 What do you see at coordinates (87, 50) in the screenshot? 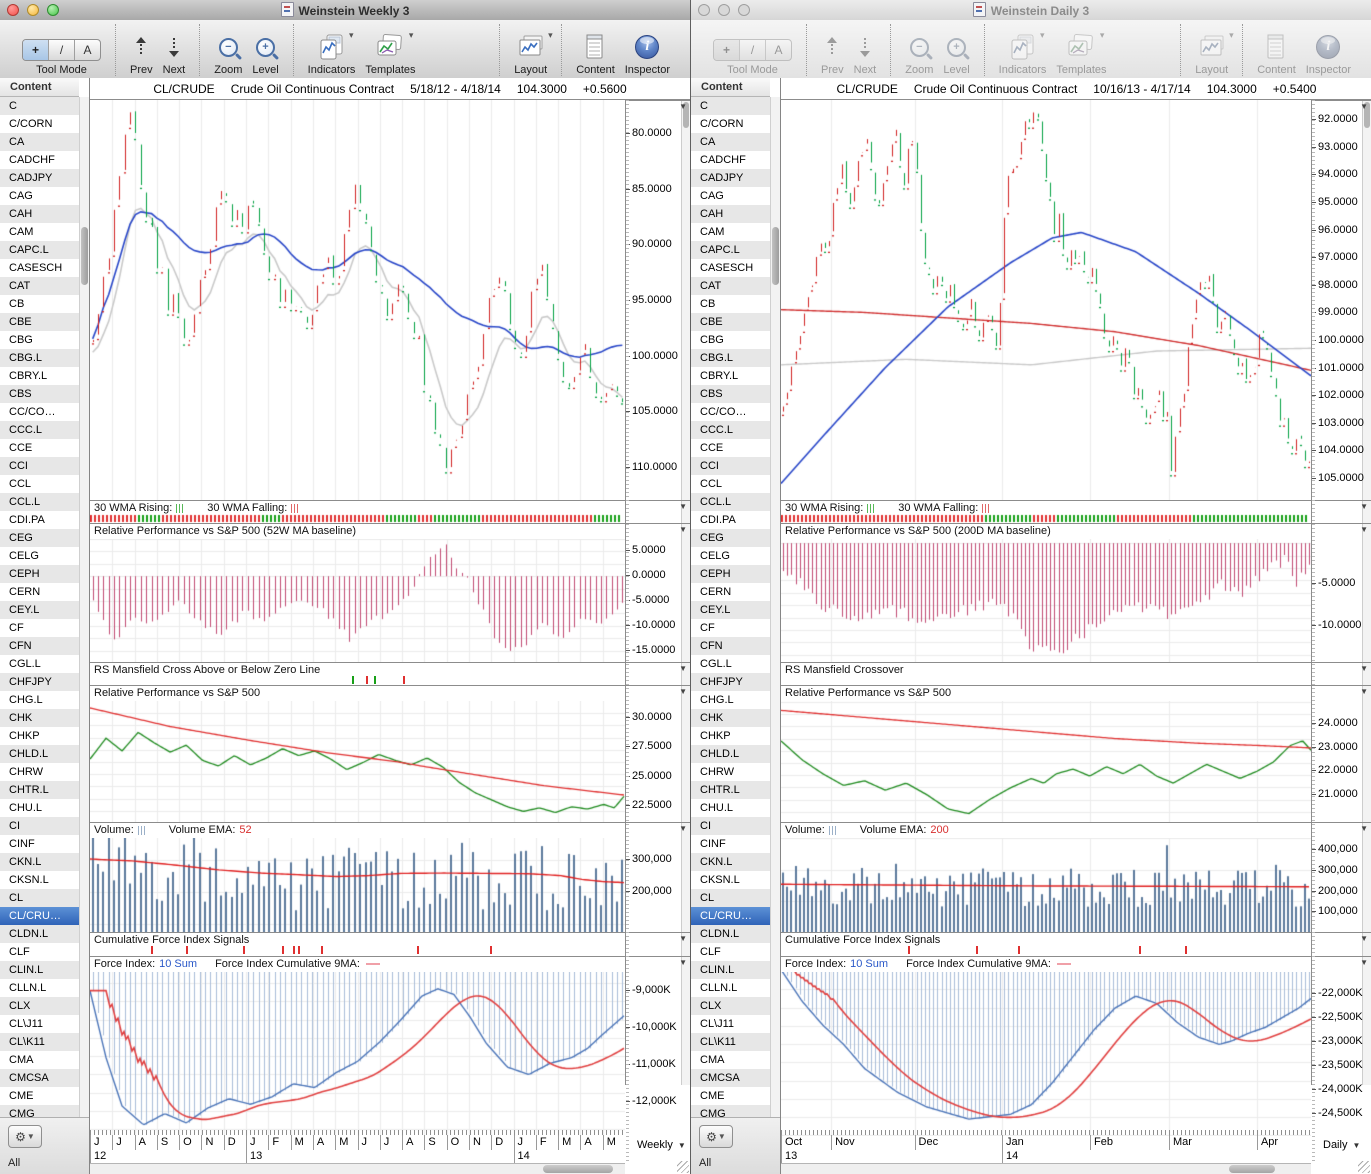
I see `text-tool-button: A` at bounding box center [87, 50].